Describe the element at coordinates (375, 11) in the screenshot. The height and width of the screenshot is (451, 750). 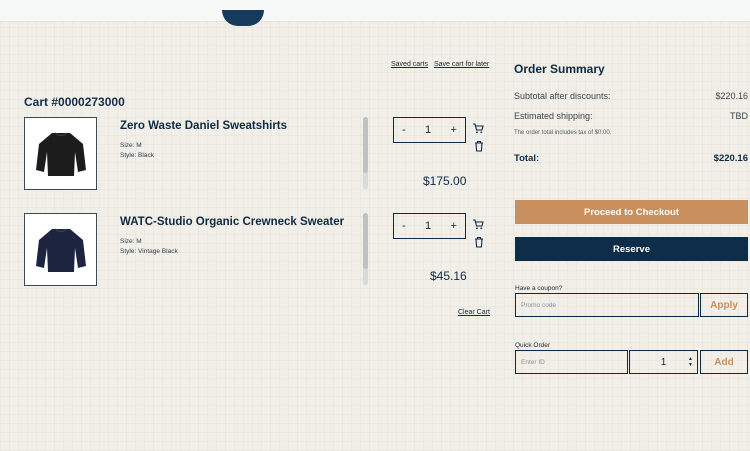
I see `top-bar` at that location.